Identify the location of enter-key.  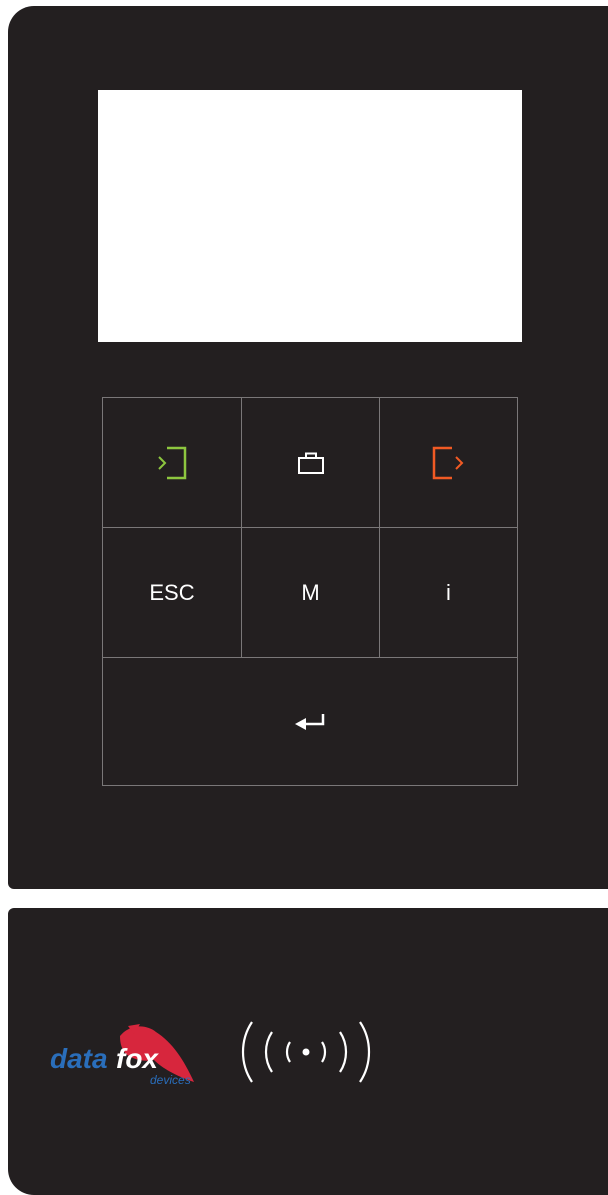
(310, 721).